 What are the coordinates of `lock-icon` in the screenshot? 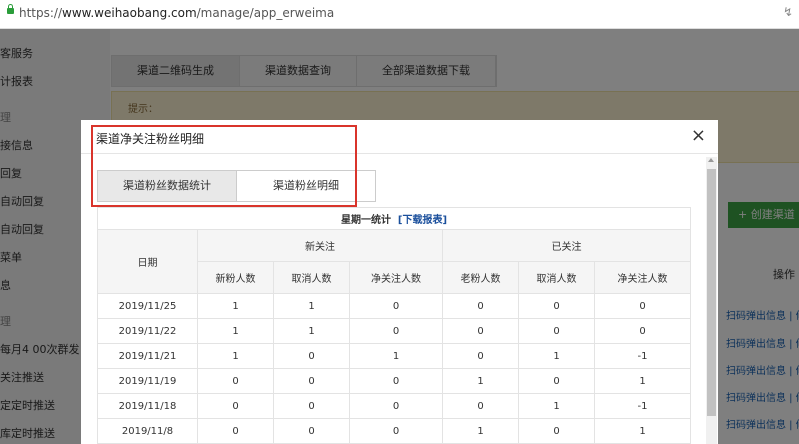 It's located at (10, 9).